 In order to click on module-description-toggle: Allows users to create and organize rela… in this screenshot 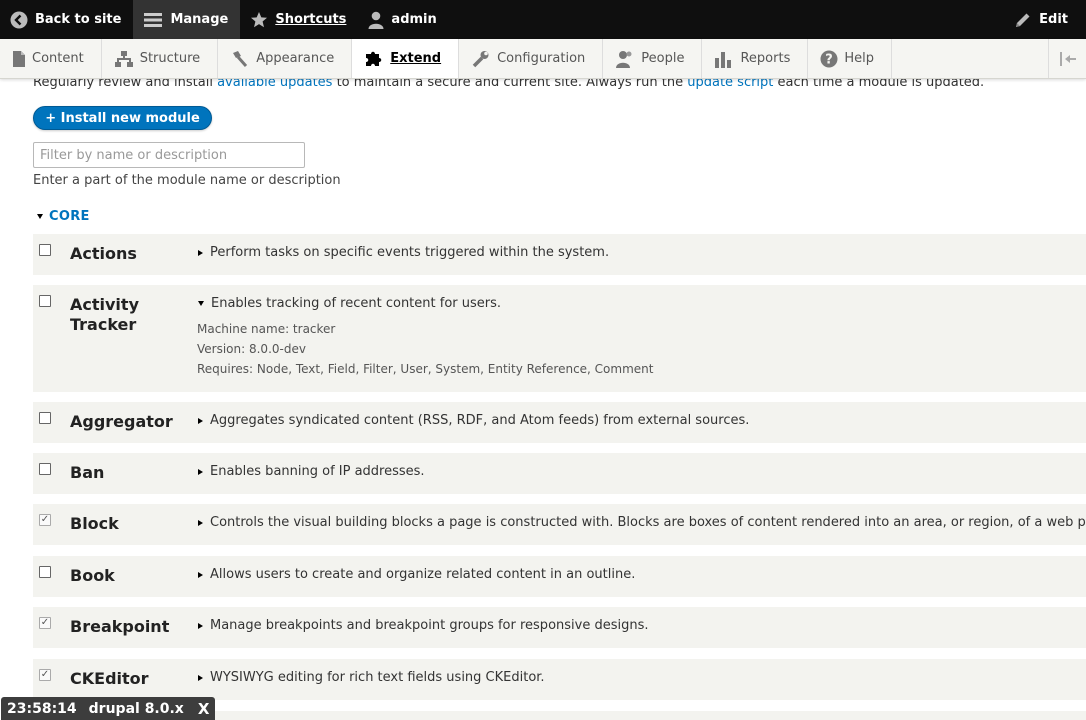, I will do `click(416, 574)`.